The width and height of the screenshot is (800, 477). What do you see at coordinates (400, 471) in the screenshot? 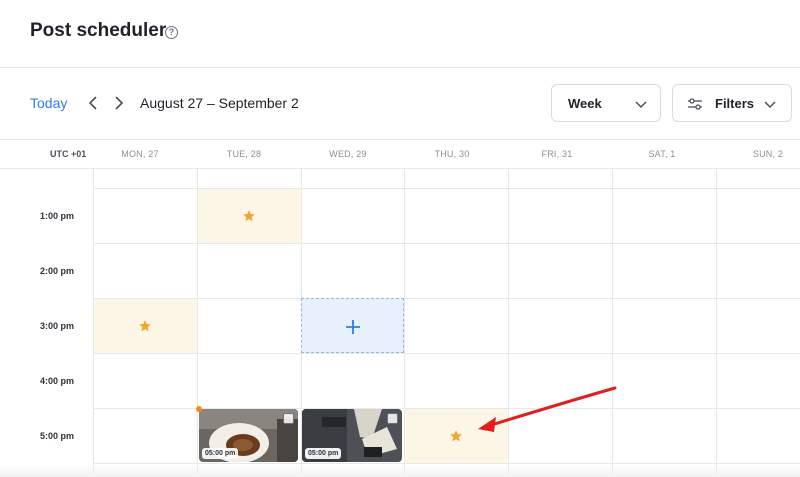
I see `bottom-edge` at bounding box center [400, 471].